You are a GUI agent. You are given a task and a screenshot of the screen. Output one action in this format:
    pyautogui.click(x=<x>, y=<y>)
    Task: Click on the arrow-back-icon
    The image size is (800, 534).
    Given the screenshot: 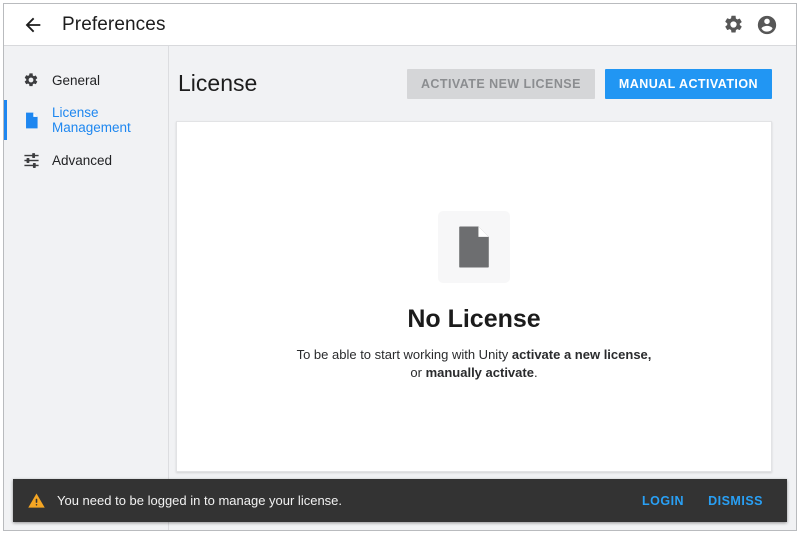 What is the action you would take?
    pyautogui.click(x=33, y=24)
    